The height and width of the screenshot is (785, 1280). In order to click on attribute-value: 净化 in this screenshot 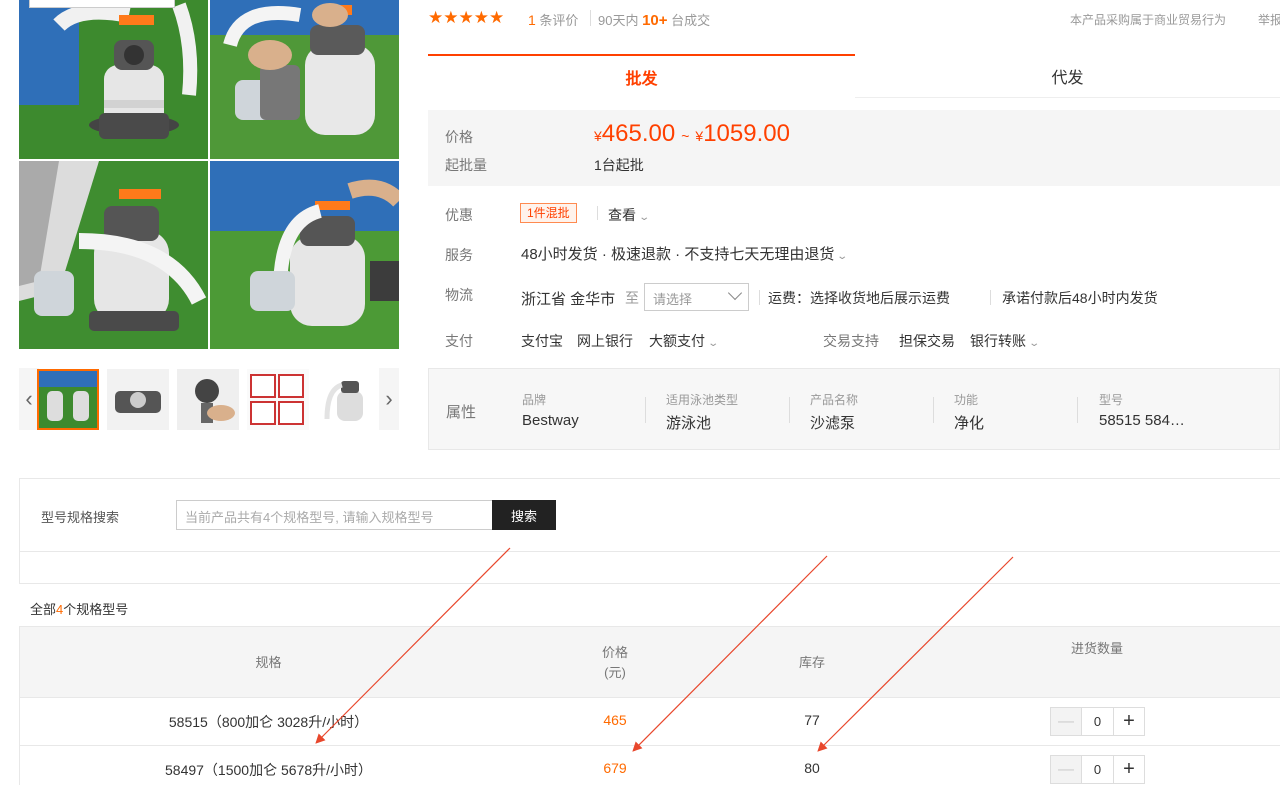, I will do `click(969, 423)`.